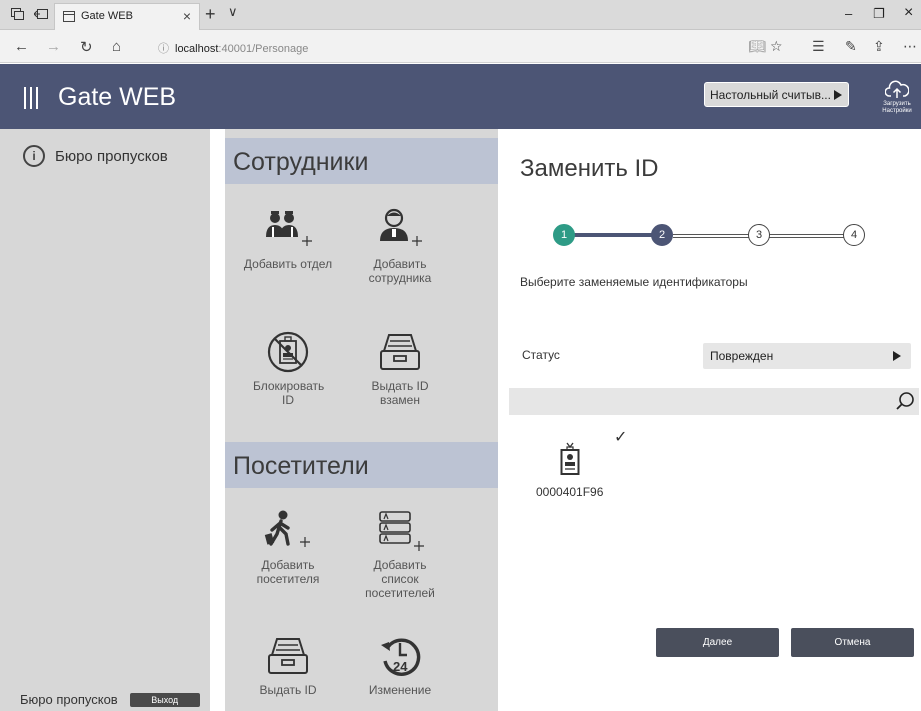 The image size is (921, 711). I want to click on block-id-icon, so click(288, 352).